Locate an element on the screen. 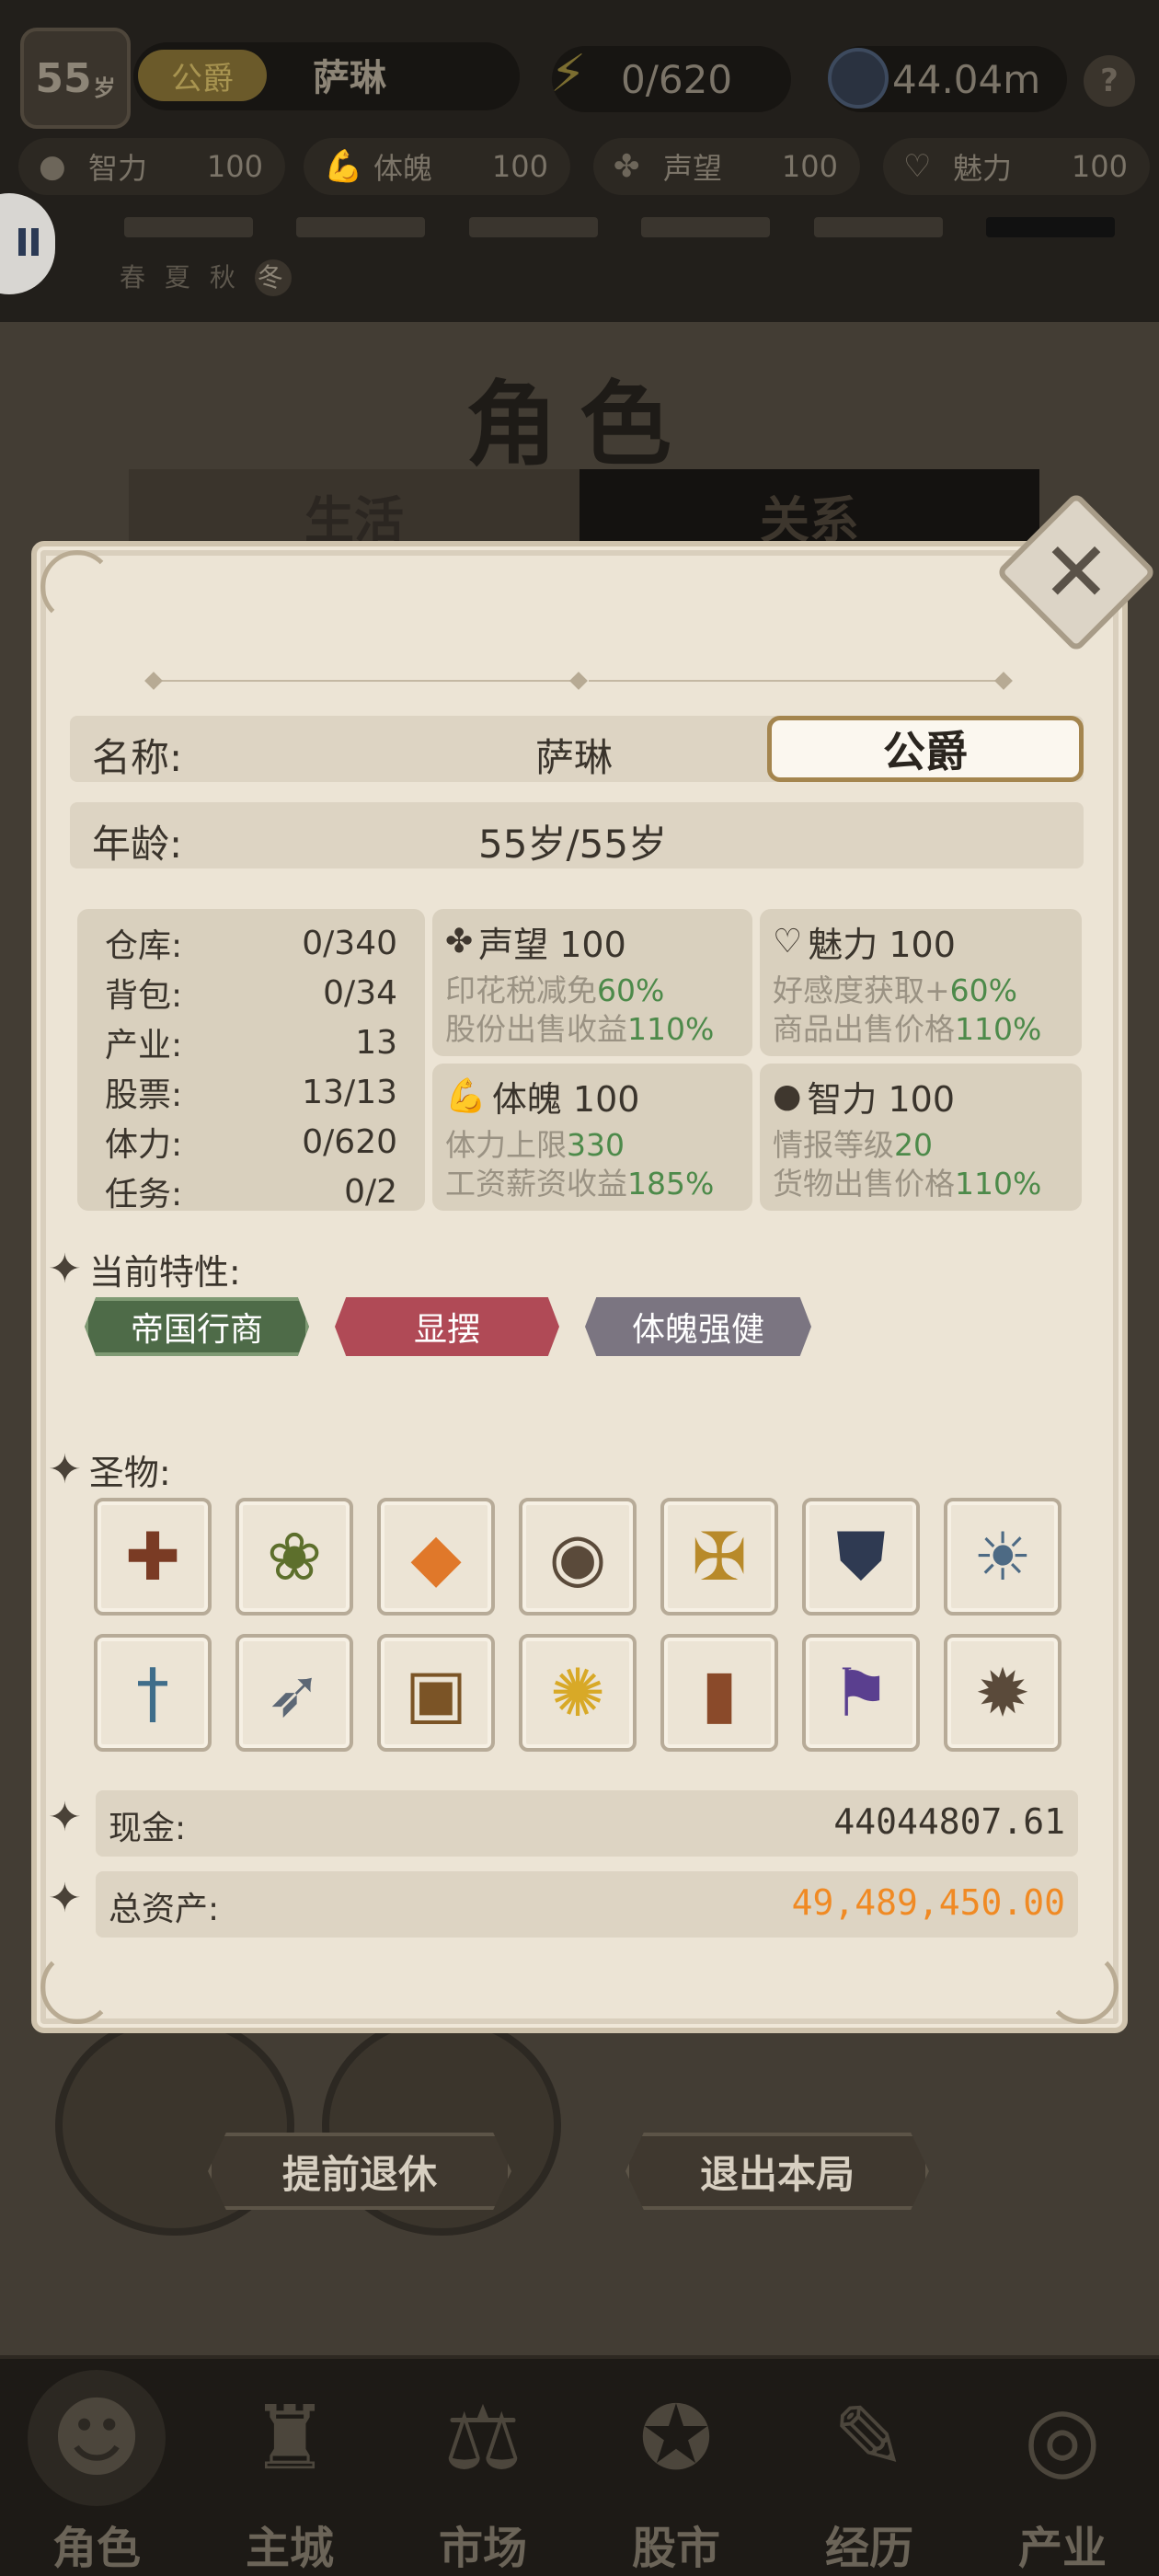  attribute-text: 股份出售收益 is located at coordinates (536, 1029).